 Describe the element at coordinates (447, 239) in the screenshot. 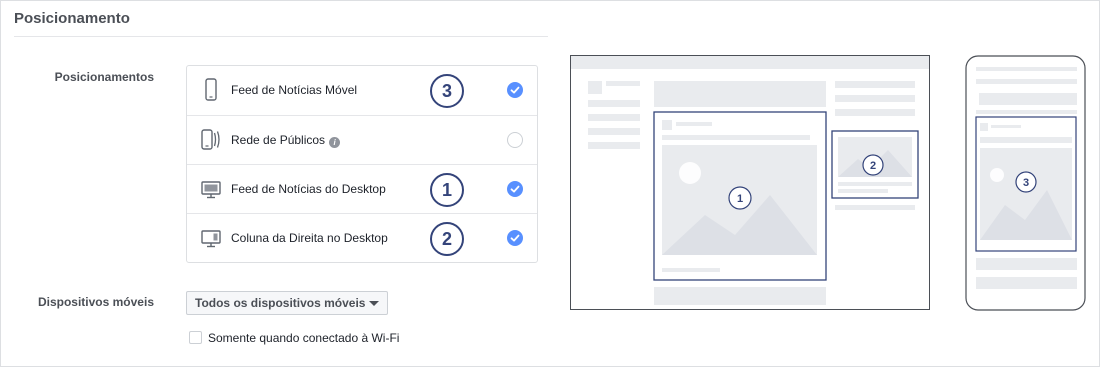

I see `placement-number-badge: 2` at that location.